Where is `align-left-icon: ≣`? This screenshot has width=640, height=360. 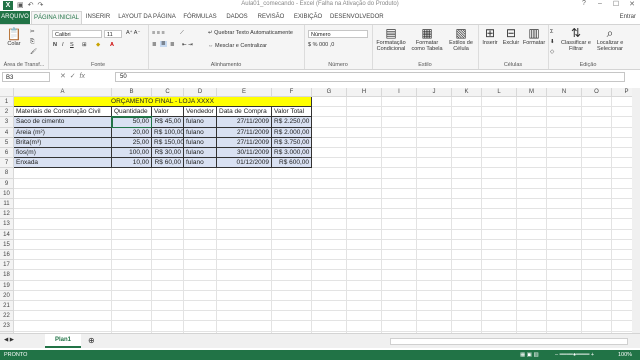
align-left-icon: ≣ is located at coordinates (154, 45).